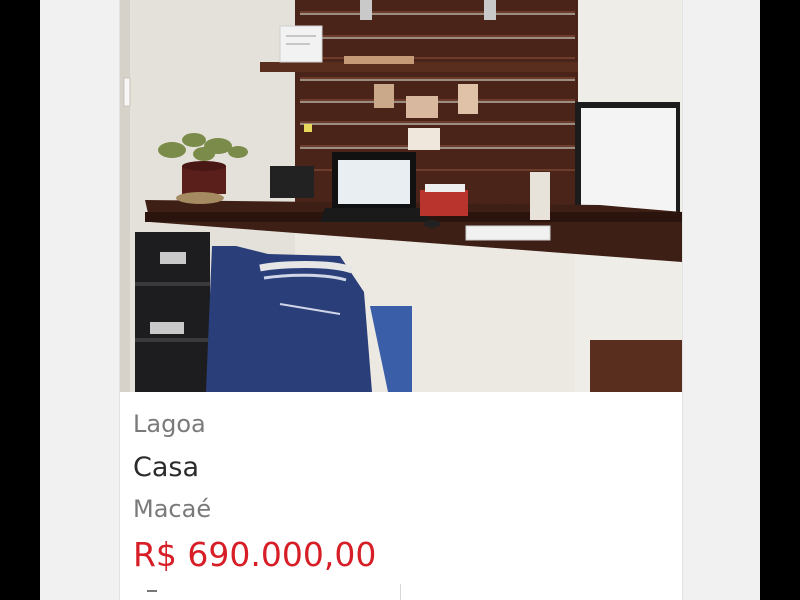 Image resolution: width=800 pixels, height=600 pixels. I want to click on listing-neighborhood: Lagoa, so click(169, 424).